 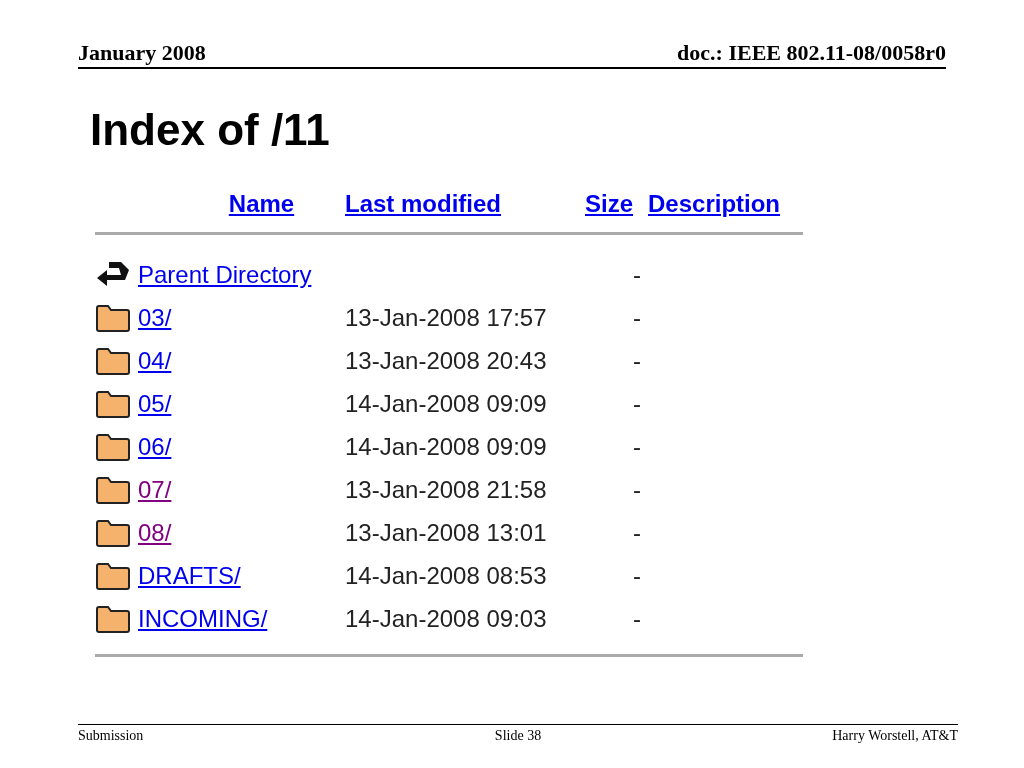 I want to click on slide-date: January 2008, so click(x=142, y=53).